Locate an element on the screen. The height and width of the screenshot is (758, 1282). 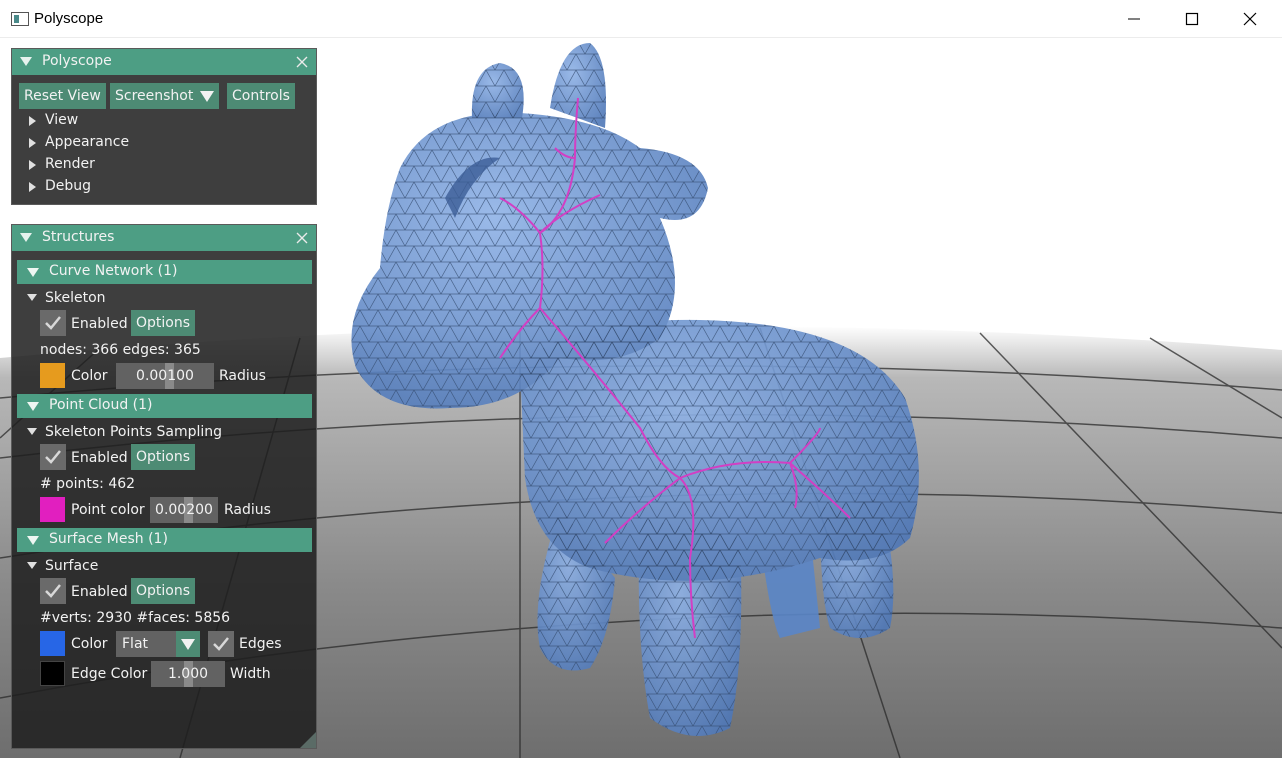
tree-item-view: View is located at coordinates (61, 120).